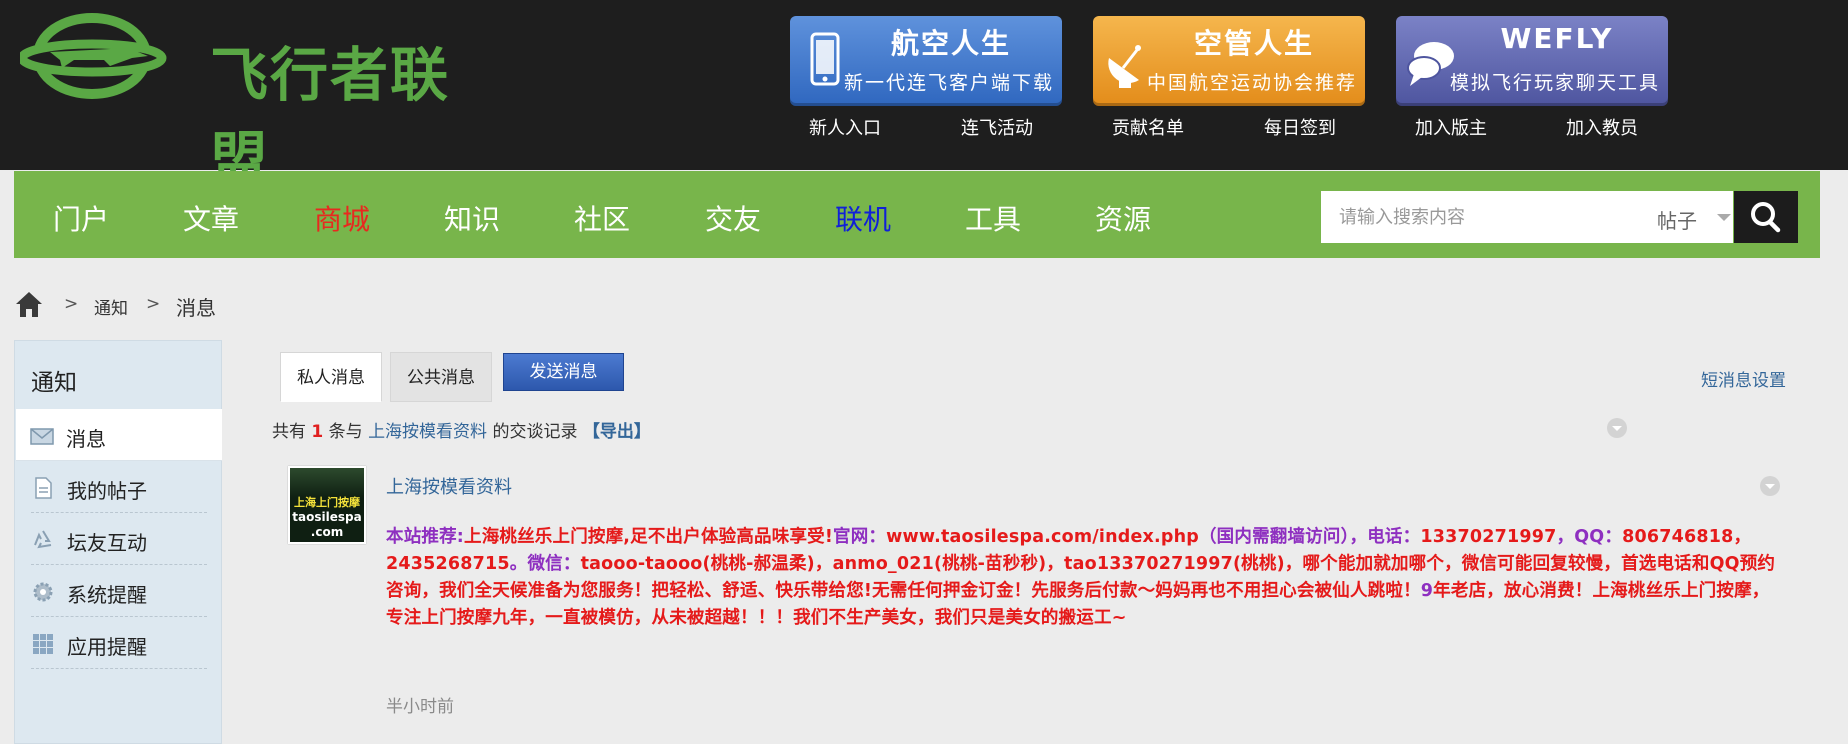 The width and height of the screenshot is (1848, 744). I want to click on banner-subtitle: 模拟飞行玩家聊天工具, so click(1554, 83).